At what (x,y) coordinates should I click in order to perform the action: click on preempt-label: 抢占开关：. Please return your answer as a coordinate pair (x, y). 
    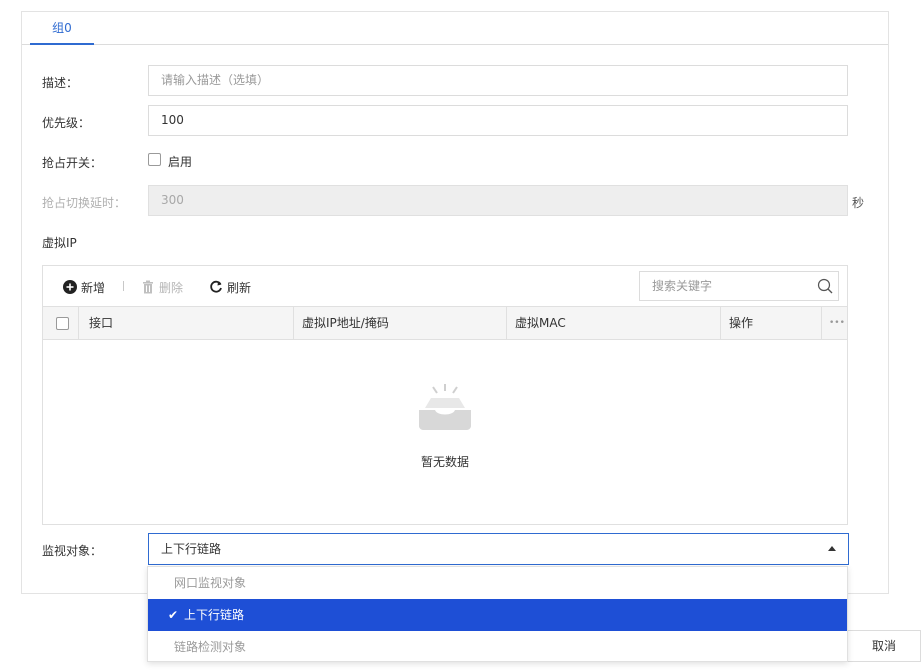
    Looking at the image, I should click on (72, 163).